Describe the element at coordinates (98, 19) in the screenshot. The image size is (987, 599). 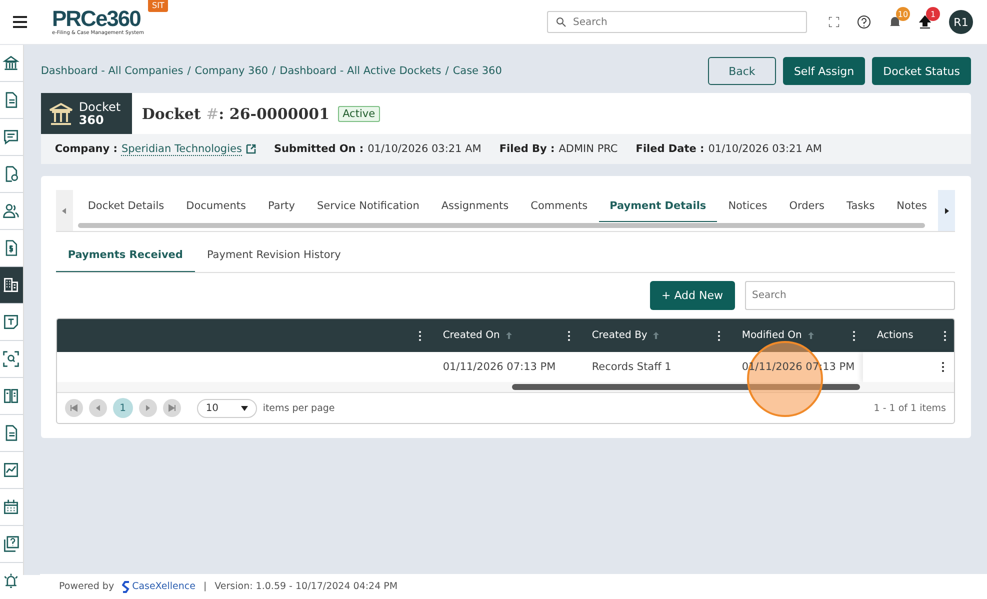
I see `logo: PRCe360` at that location.